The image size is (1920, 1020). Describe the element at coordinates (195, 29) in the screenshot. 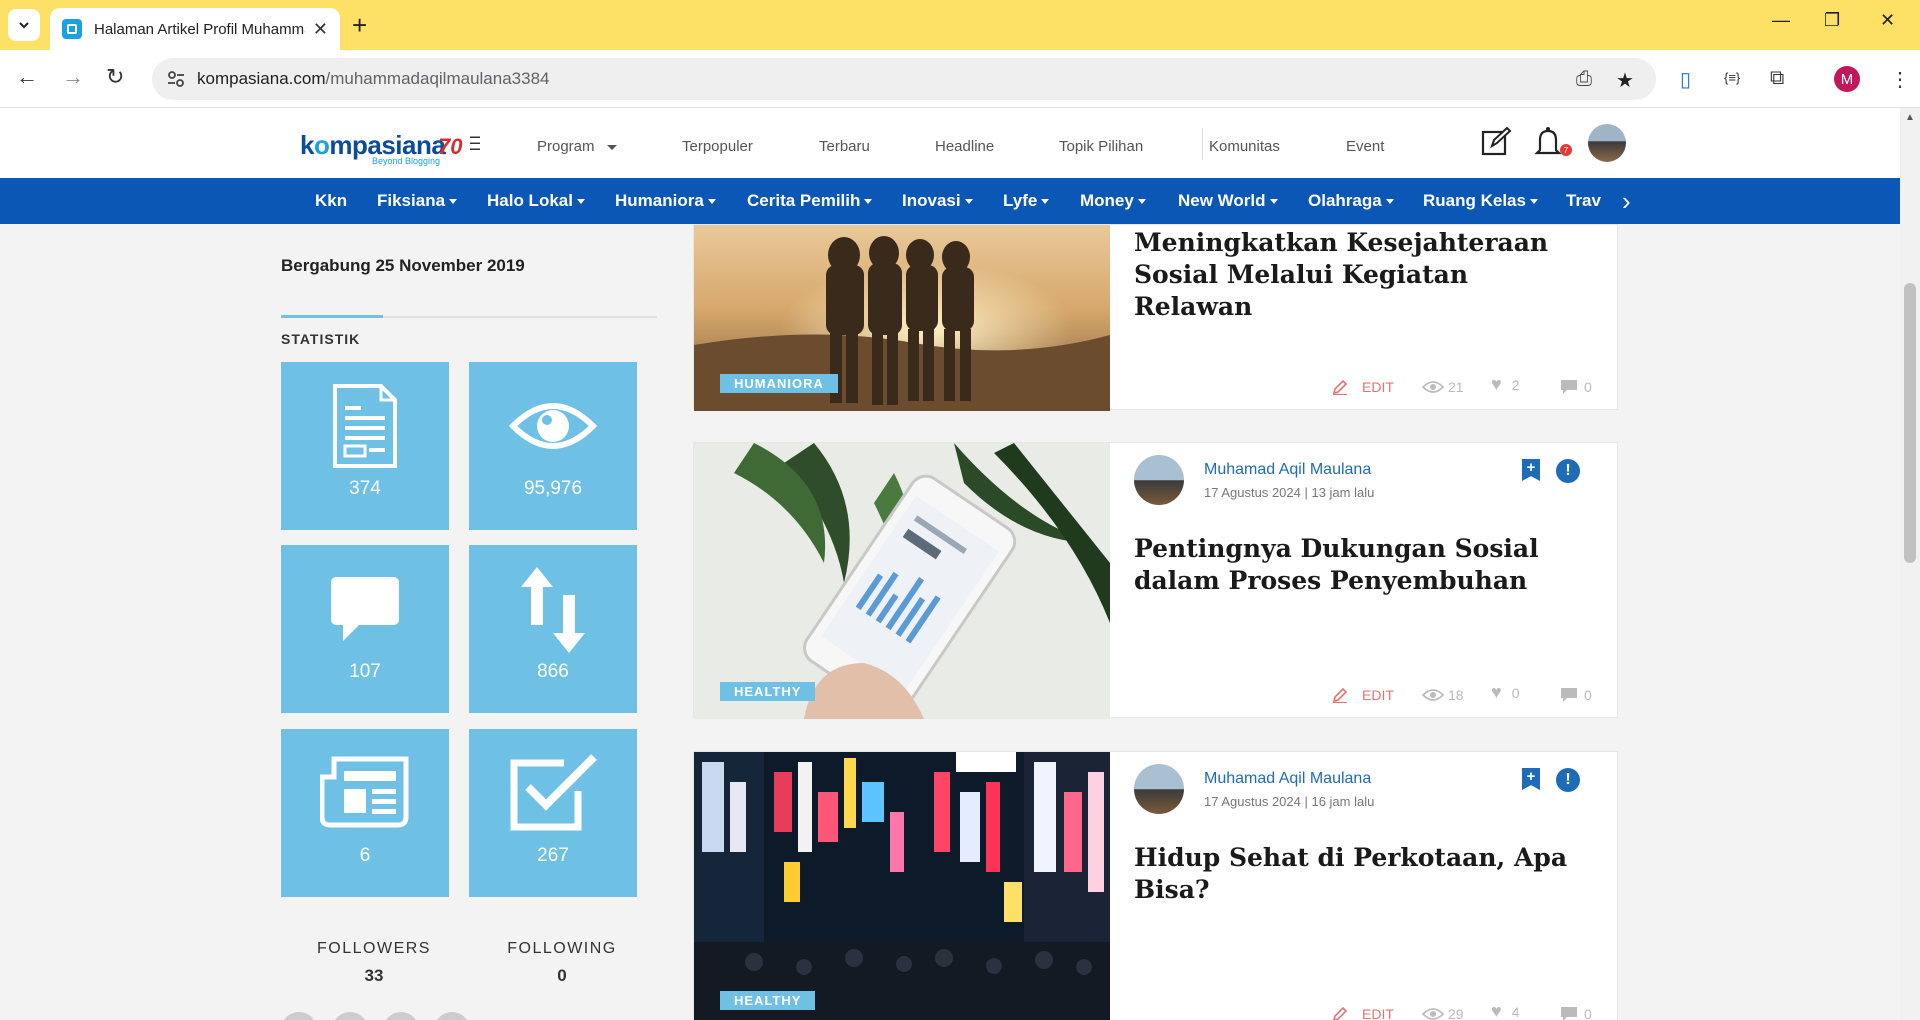

I see `active-tab: Halaman Artikel Profil Muhamma ✕` at that location.